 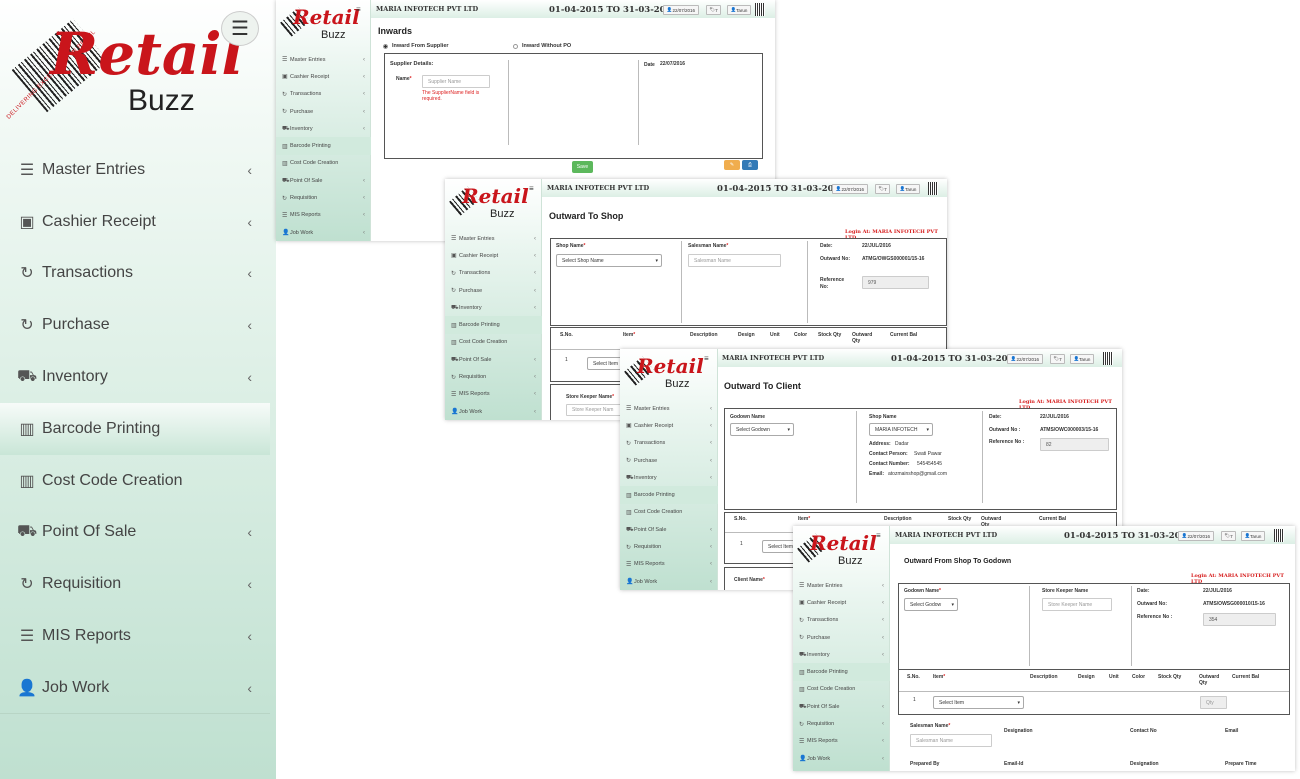 What do you see at coordinates (978, 702) in the screenshot?
I see `item-select: Select Item ▾` at bounding box center [978, 702].